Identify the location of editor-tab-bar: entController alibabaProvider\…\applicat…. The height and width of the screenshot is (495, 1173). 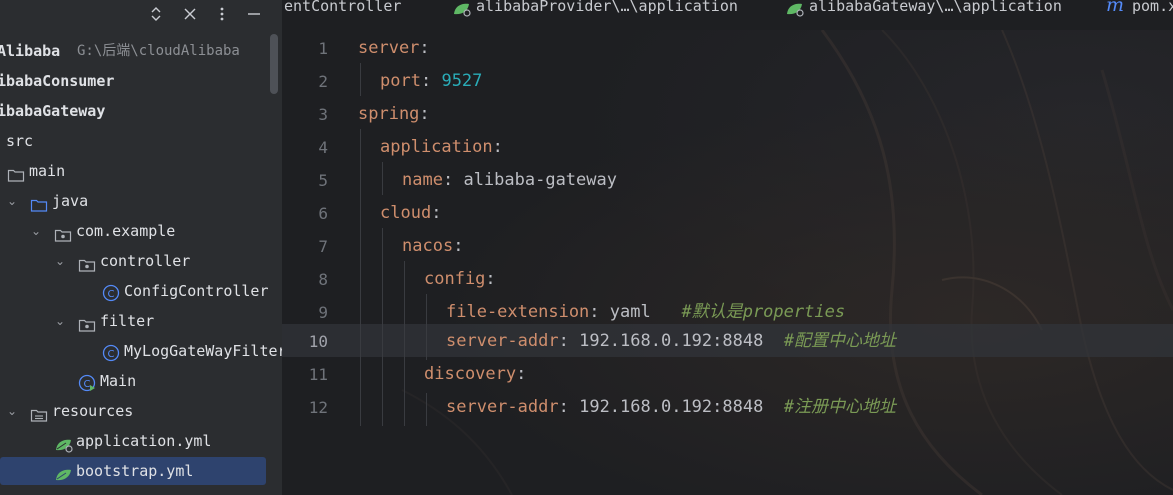
(727, 15).